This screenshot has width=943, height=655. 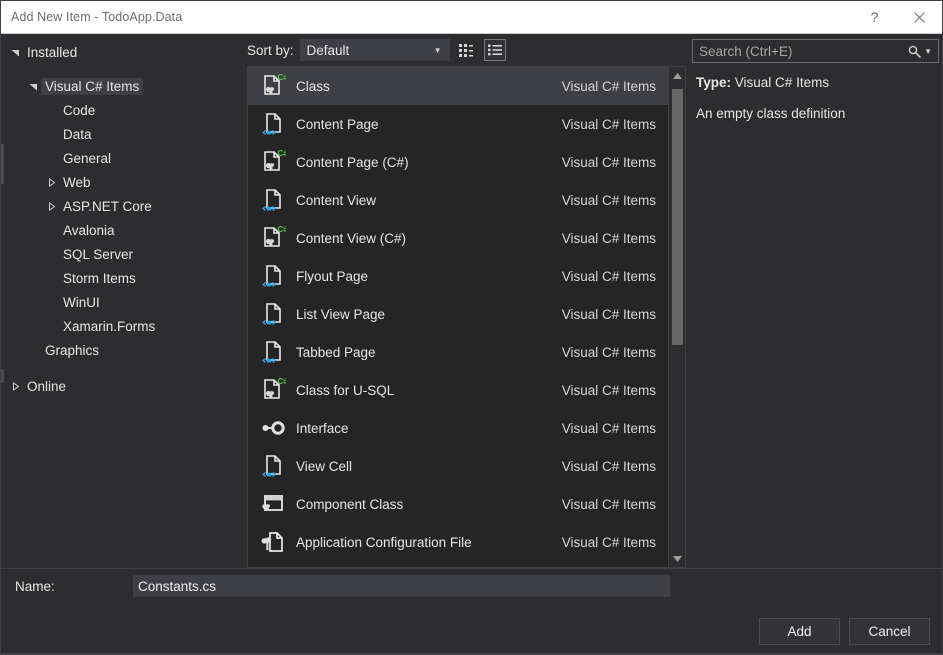 What do you see at coordinates (273, 565) in the screenshot?
I see `manifest-file-icon` at bounding box center [273, 565].